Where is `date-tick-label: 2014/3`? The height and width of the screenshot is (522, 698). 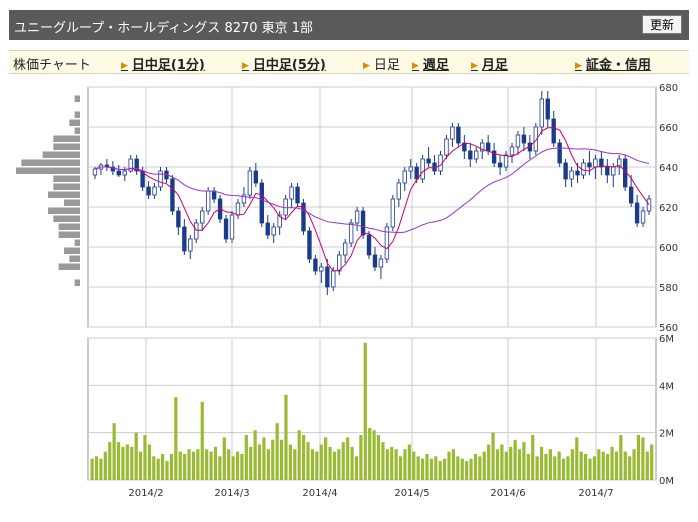
date-tick-label: 2014/3 is located at coordinates (231, 493).